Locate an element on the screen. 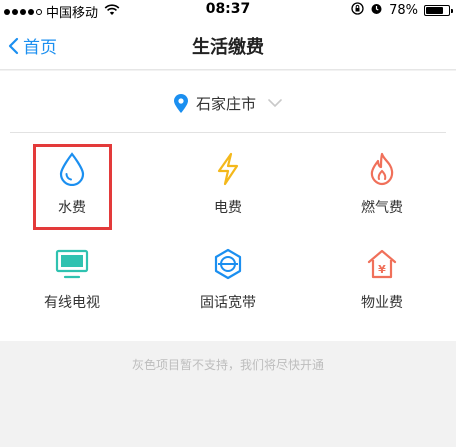 The height and width of the screenshot is (447, 456). service-label: 燃气费 is located at coordinates (382, 208).